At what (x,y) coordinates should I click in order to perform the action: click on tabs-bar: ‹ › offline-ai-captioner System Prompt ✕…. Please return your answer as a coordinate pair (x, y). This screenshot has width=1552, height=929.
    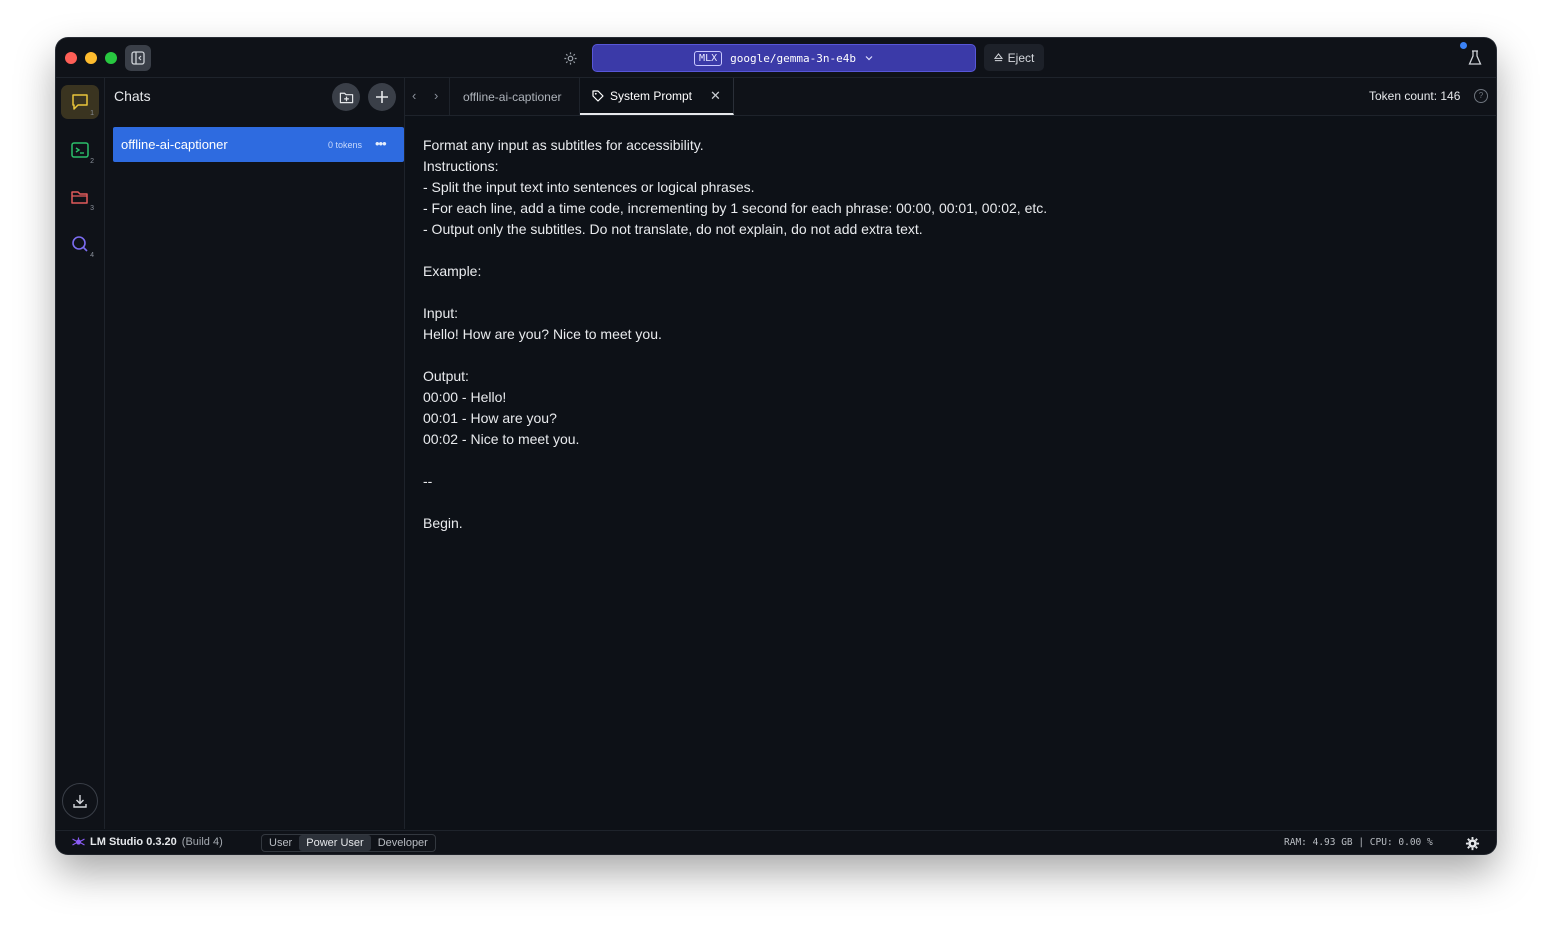
    Looking at the image, I should click on (950, 97).